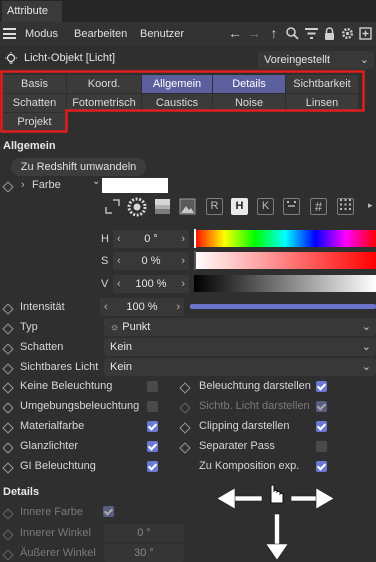  I want to click on intensity-slider-track, so click(283, 306).